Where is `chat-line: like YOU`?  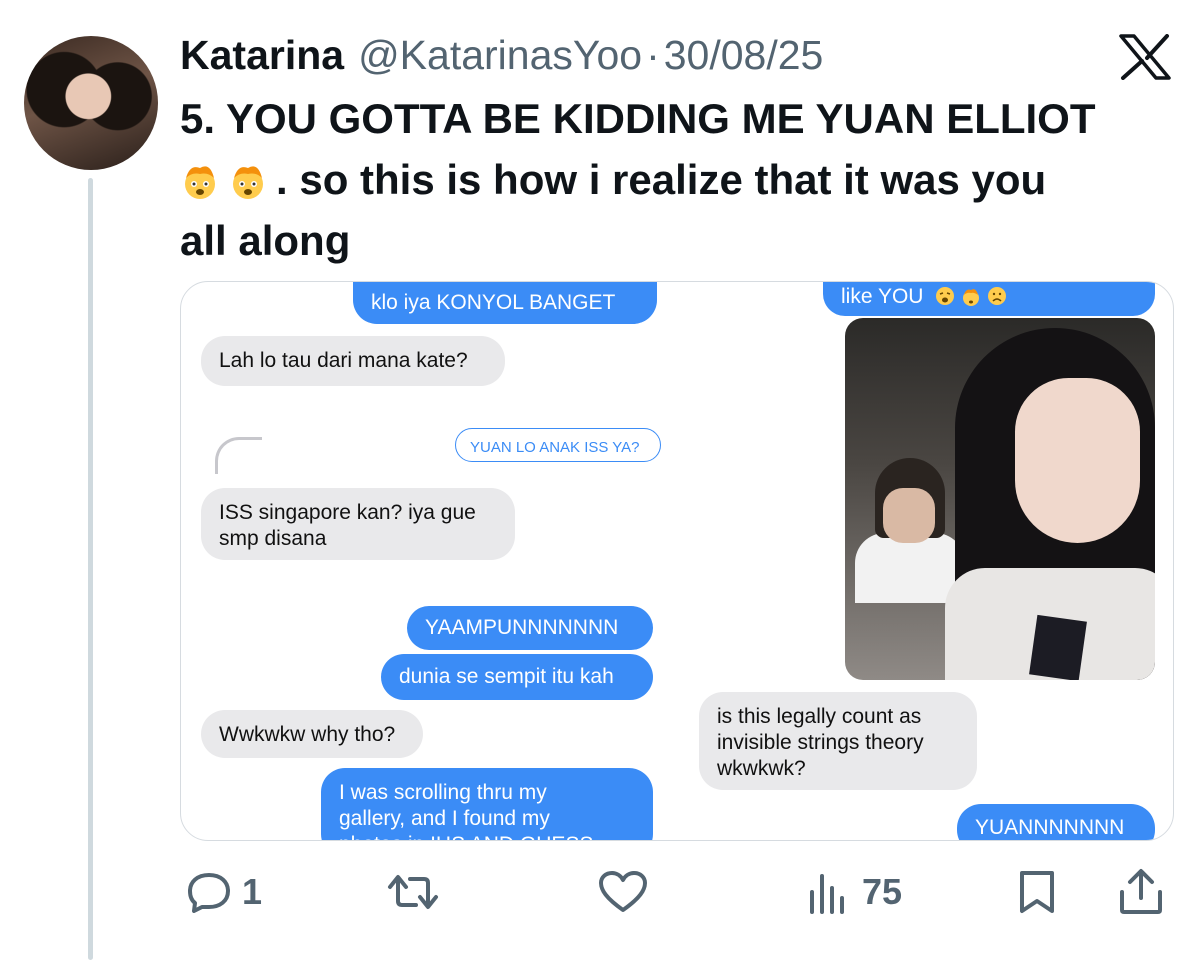 chat-line: like YOU is located at coordinates (882, 296).